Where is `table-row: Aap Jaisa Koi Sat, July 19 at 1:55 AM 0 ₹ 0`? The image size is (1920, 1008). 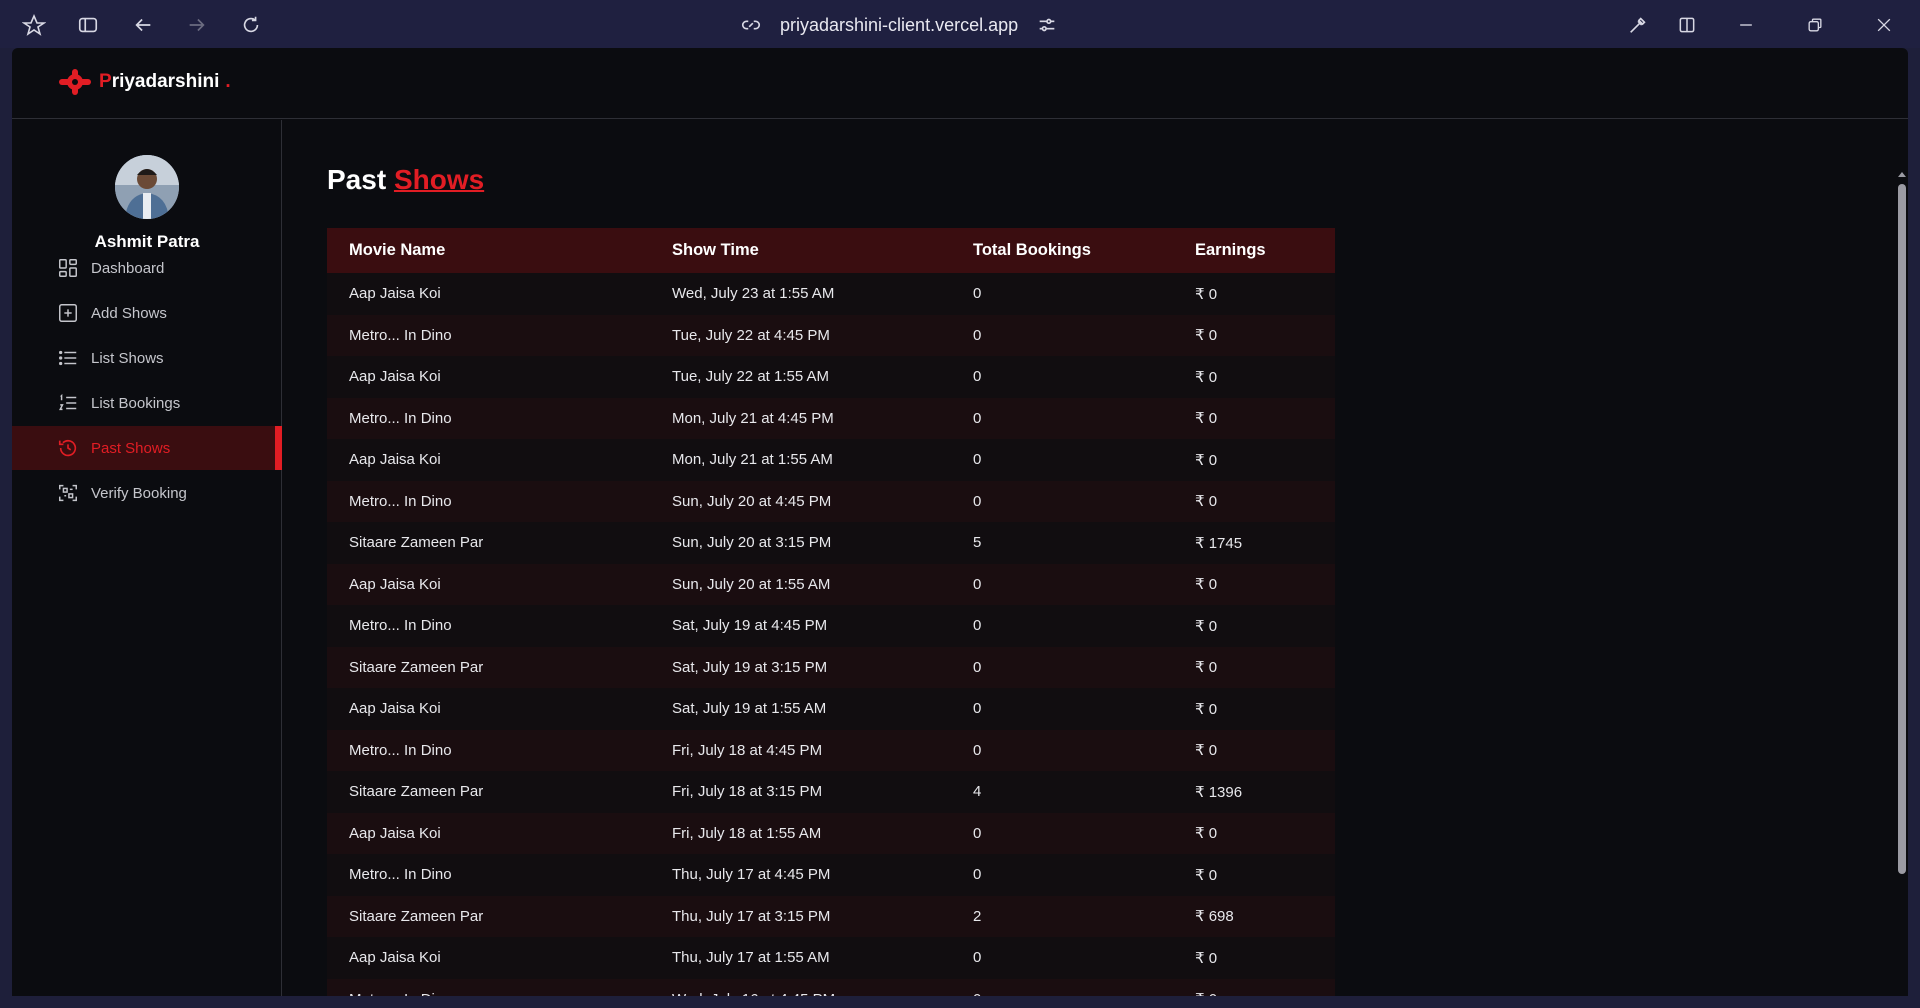 table-row: Aap Jaisa Koi Sat, July 19 at 1:55 AM 0 ₹ 0 is located at coordinates (831, 709).